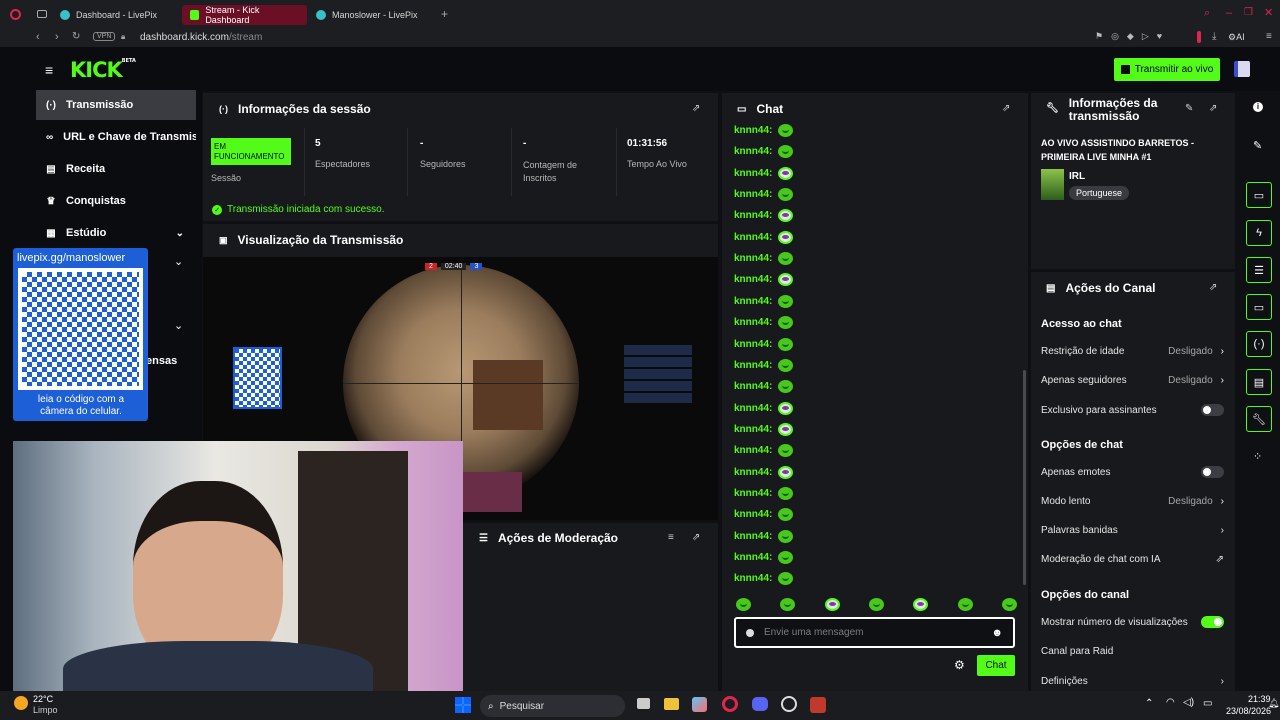  Describe the element at coordinates (1024, 477) in the screenshot. I see `chat-scrollbar` at that location.